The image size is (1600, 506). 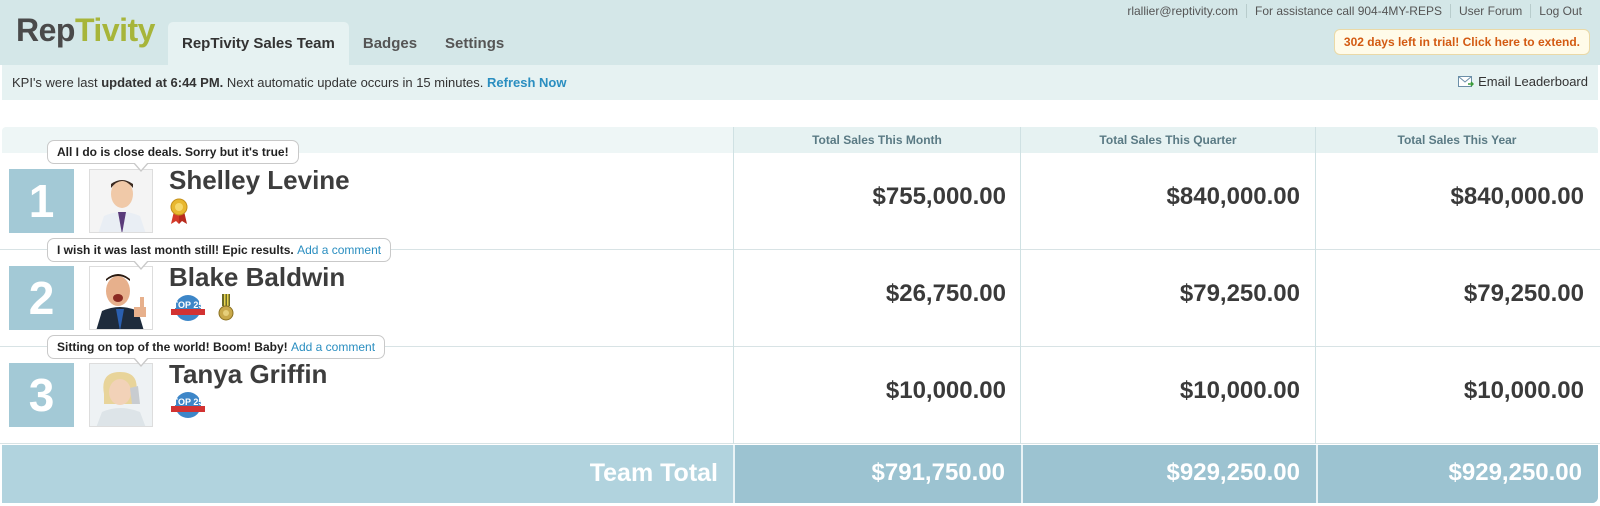 I want to click on sales-quarter: $840,000.00, so click(x=1233, y=196).